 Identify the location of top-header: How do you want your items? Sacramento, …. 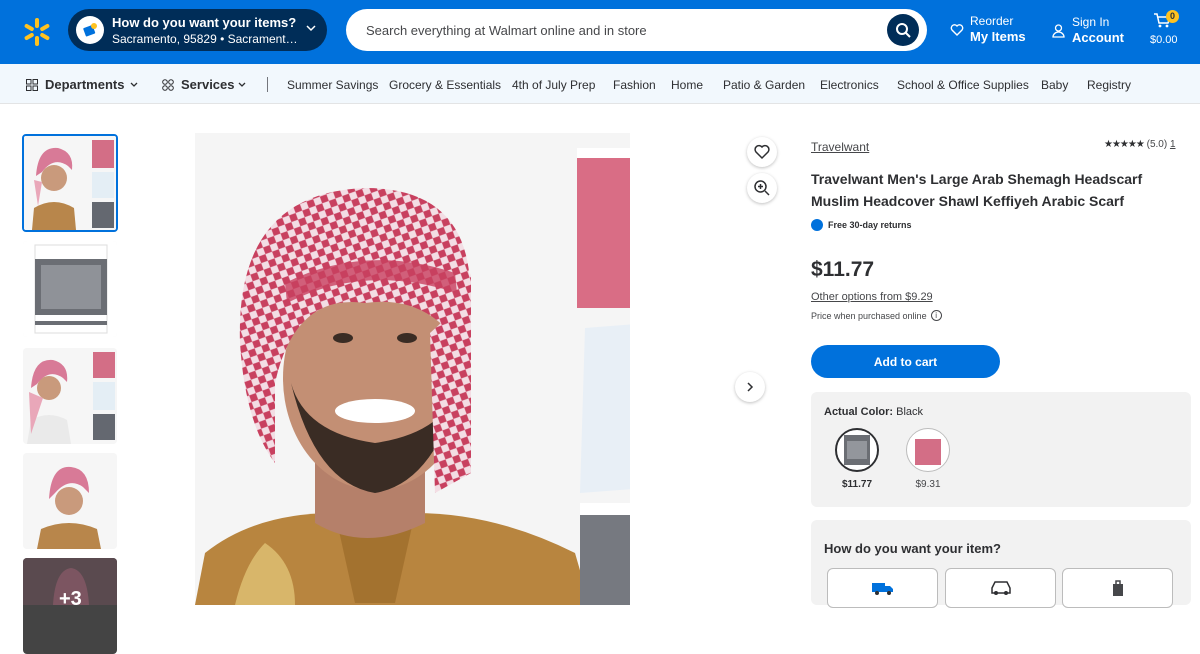
(600, 32).